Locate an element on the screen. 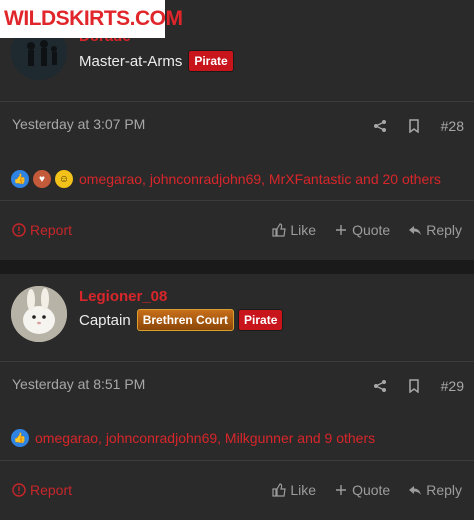 The height and width of the screenshot is (520, 474). avatar is located at coordinates (39, 314).